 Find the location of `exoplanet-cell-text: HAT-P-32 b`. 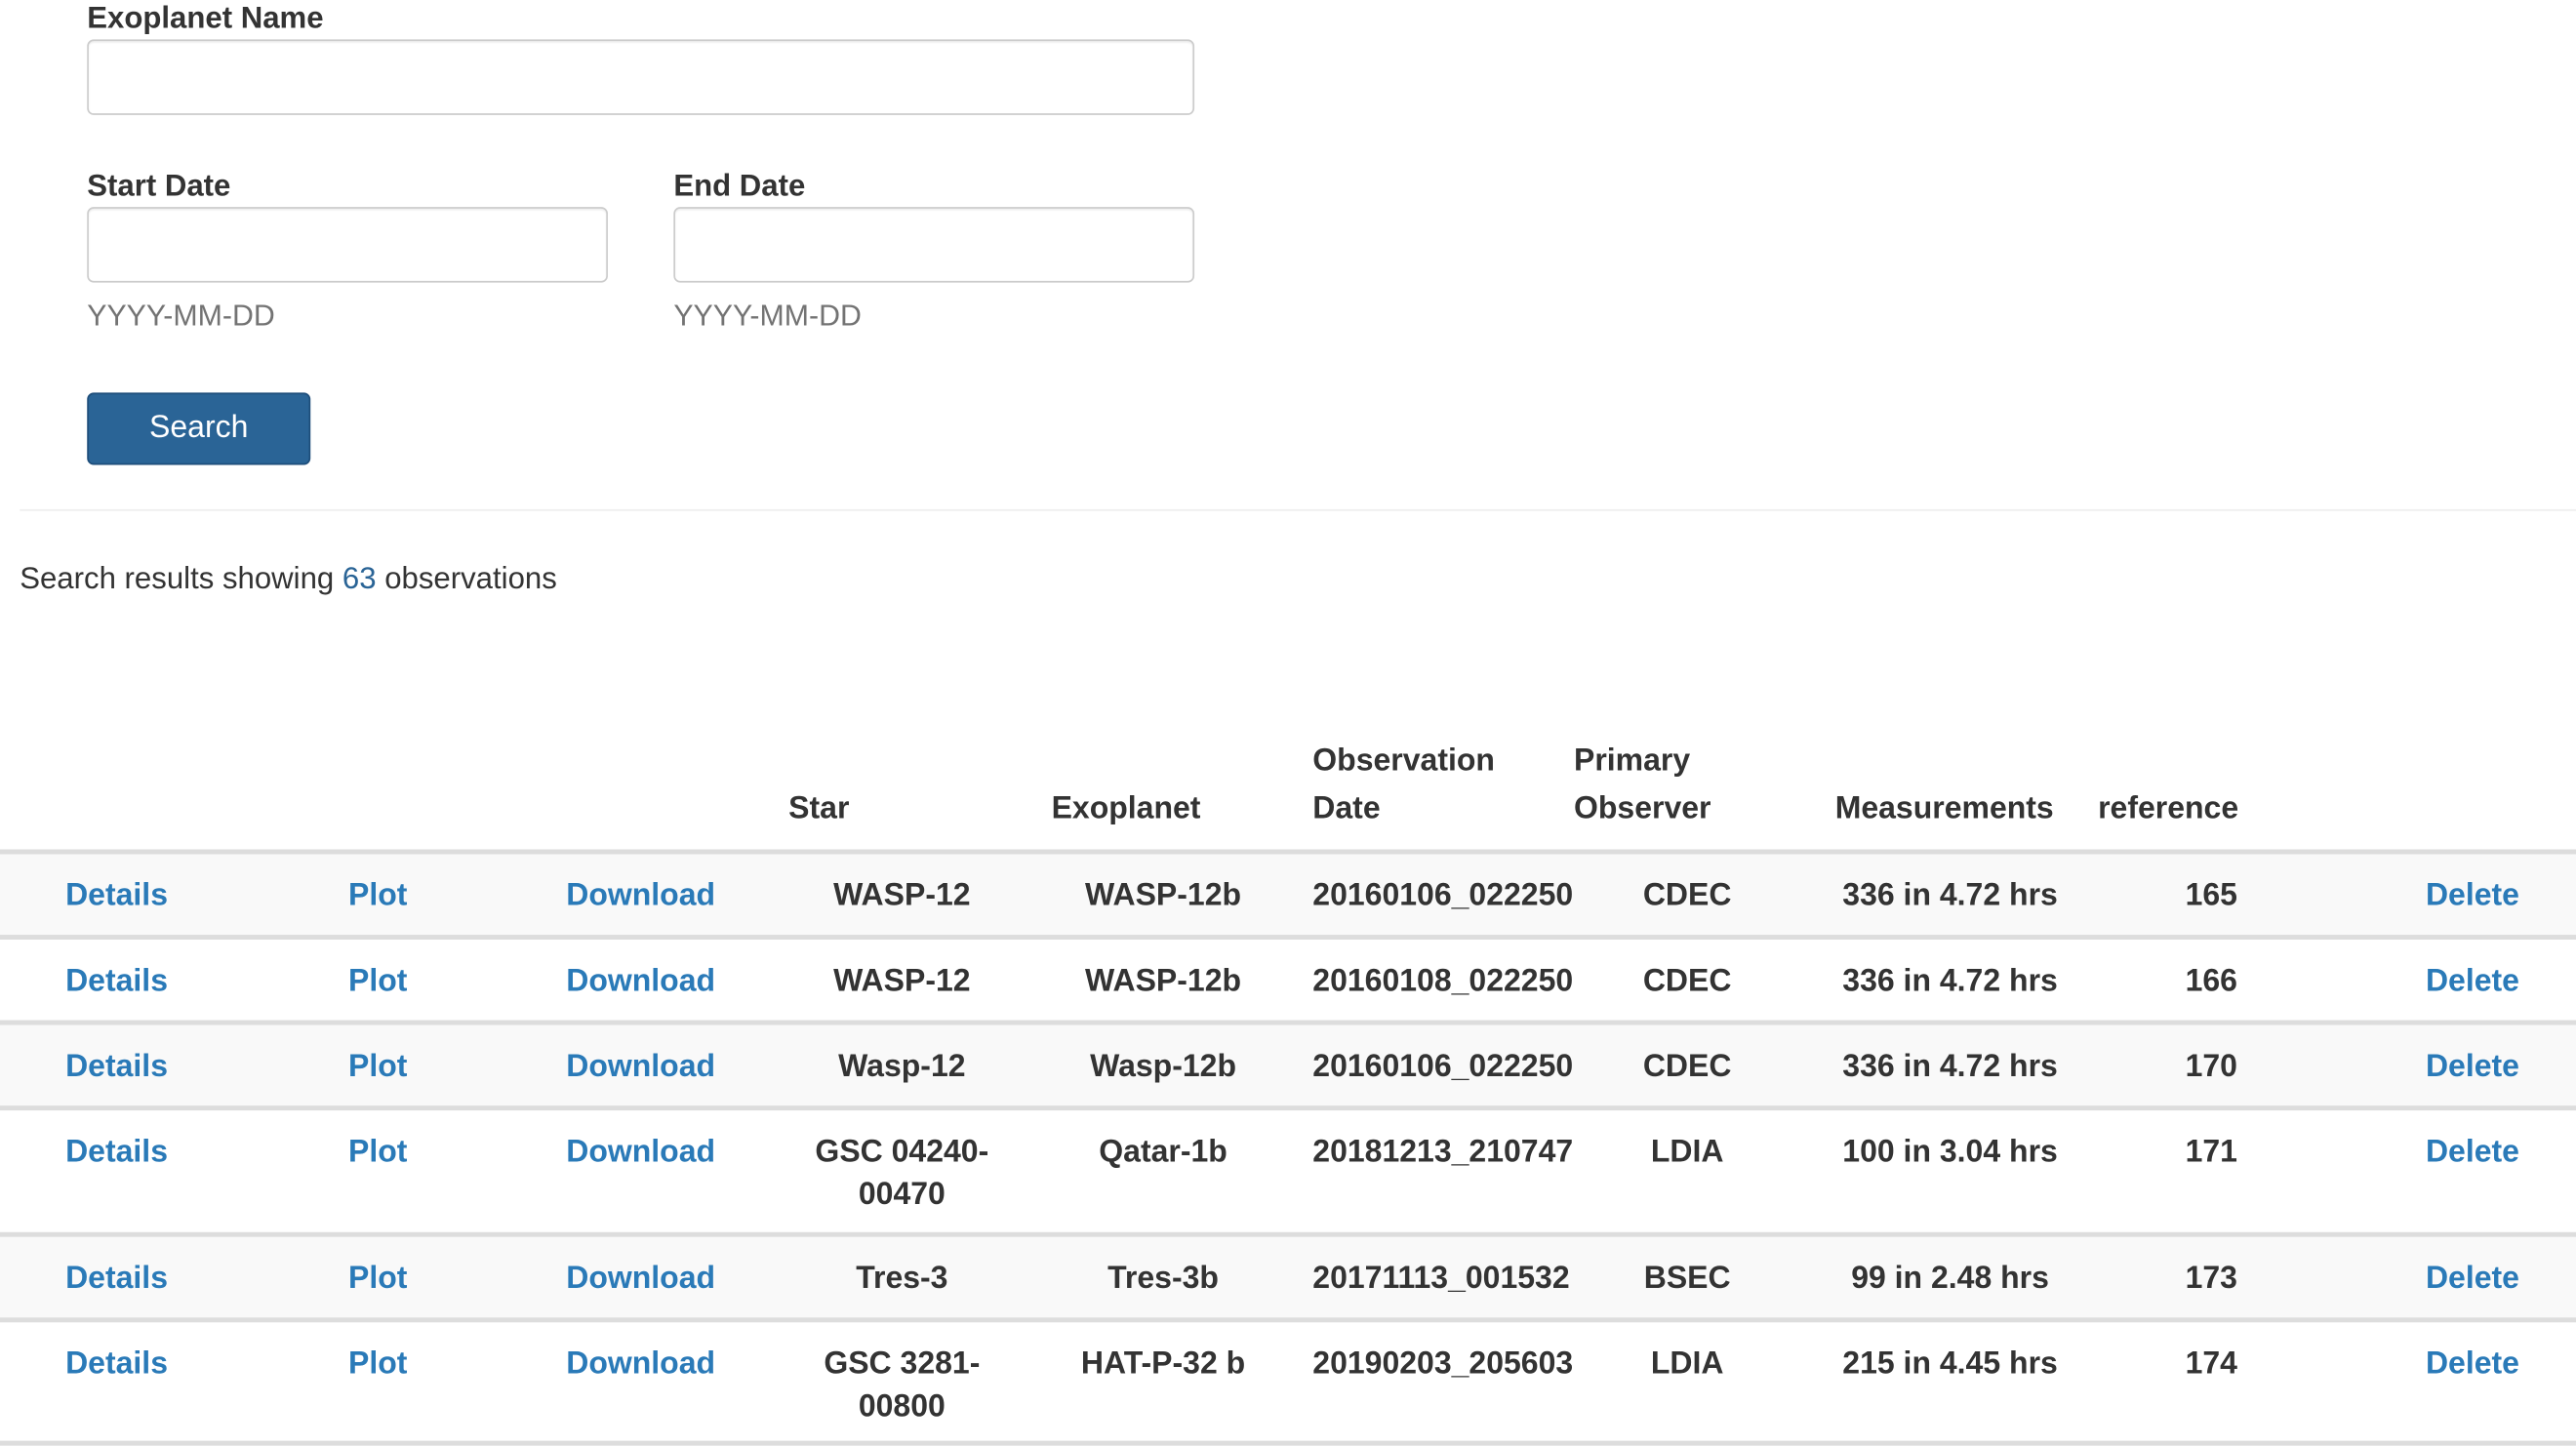

exoplanet-cell-text: HAT-P-32 b is located at coordinates (1163, 1364).